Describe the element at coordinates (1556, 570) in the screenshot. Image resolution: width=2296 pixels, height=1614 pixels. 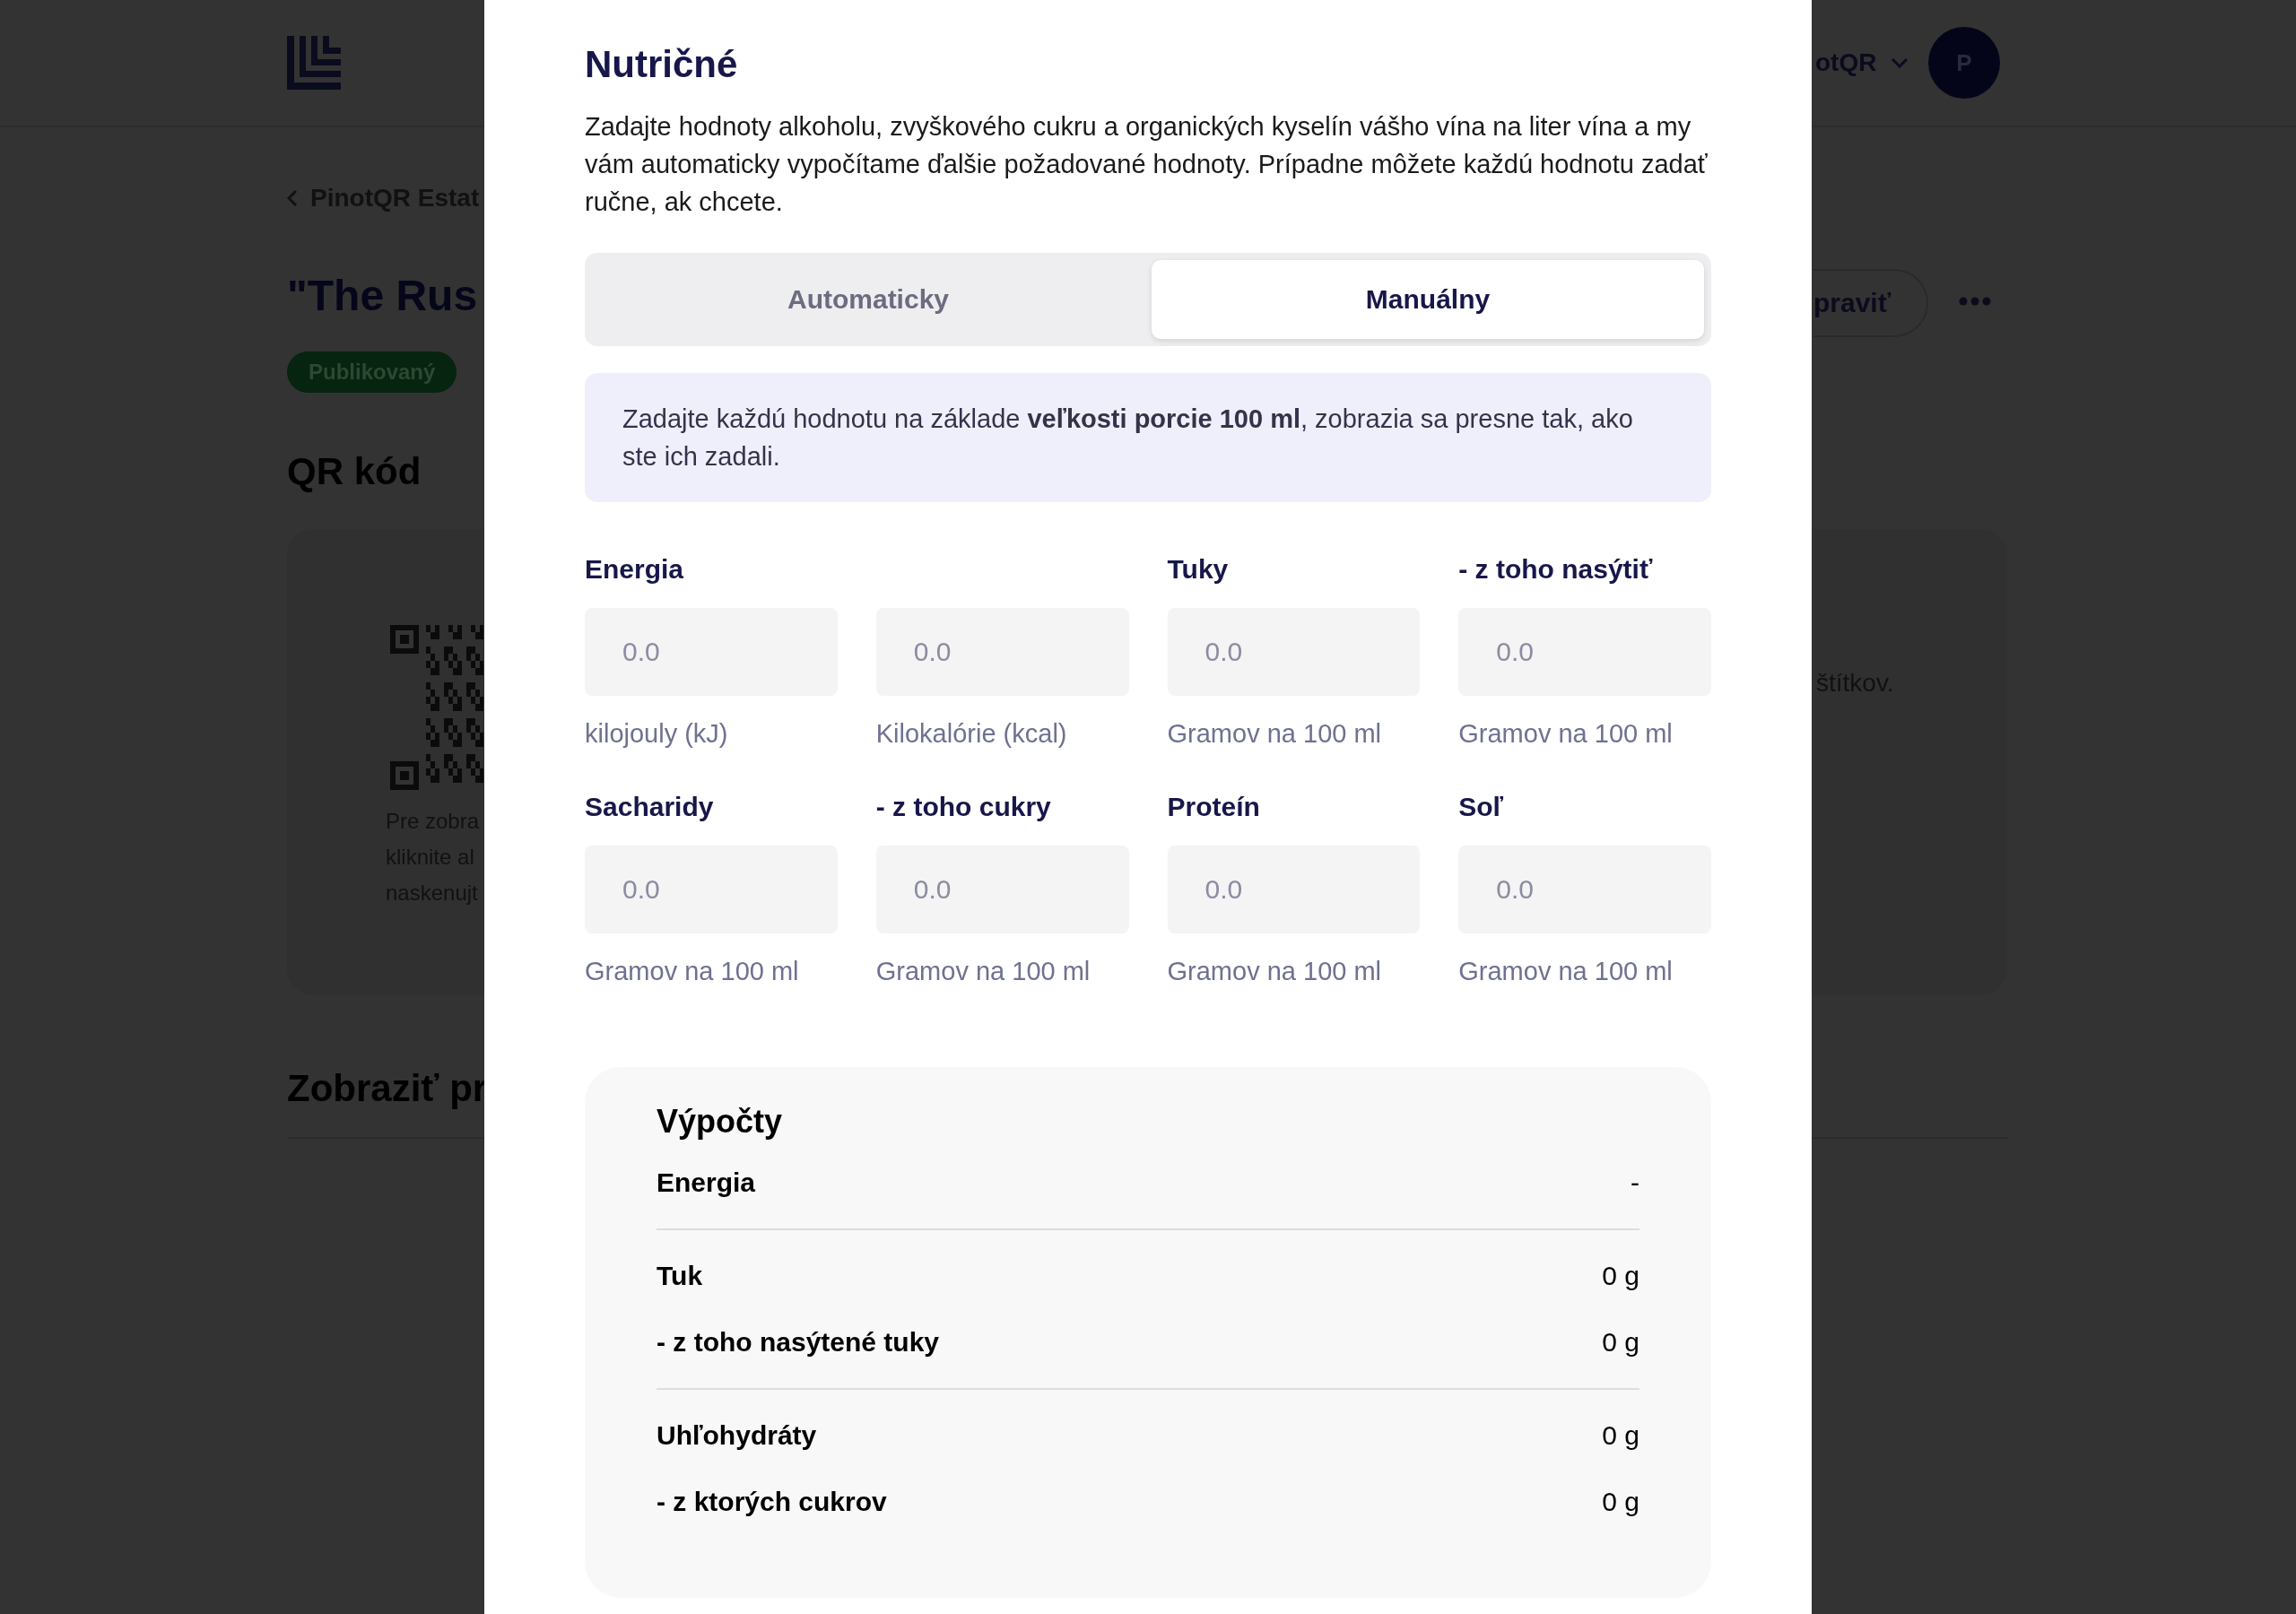
I see `field-label: - z toho nasýtiť` at that location.